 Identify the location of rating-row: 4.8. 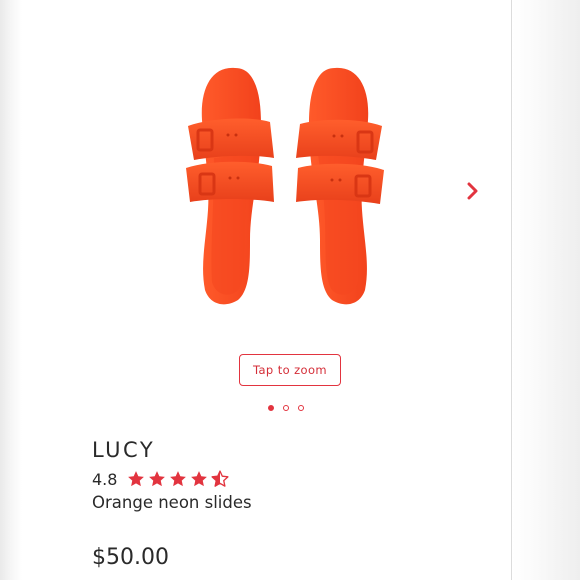
(161, 479).